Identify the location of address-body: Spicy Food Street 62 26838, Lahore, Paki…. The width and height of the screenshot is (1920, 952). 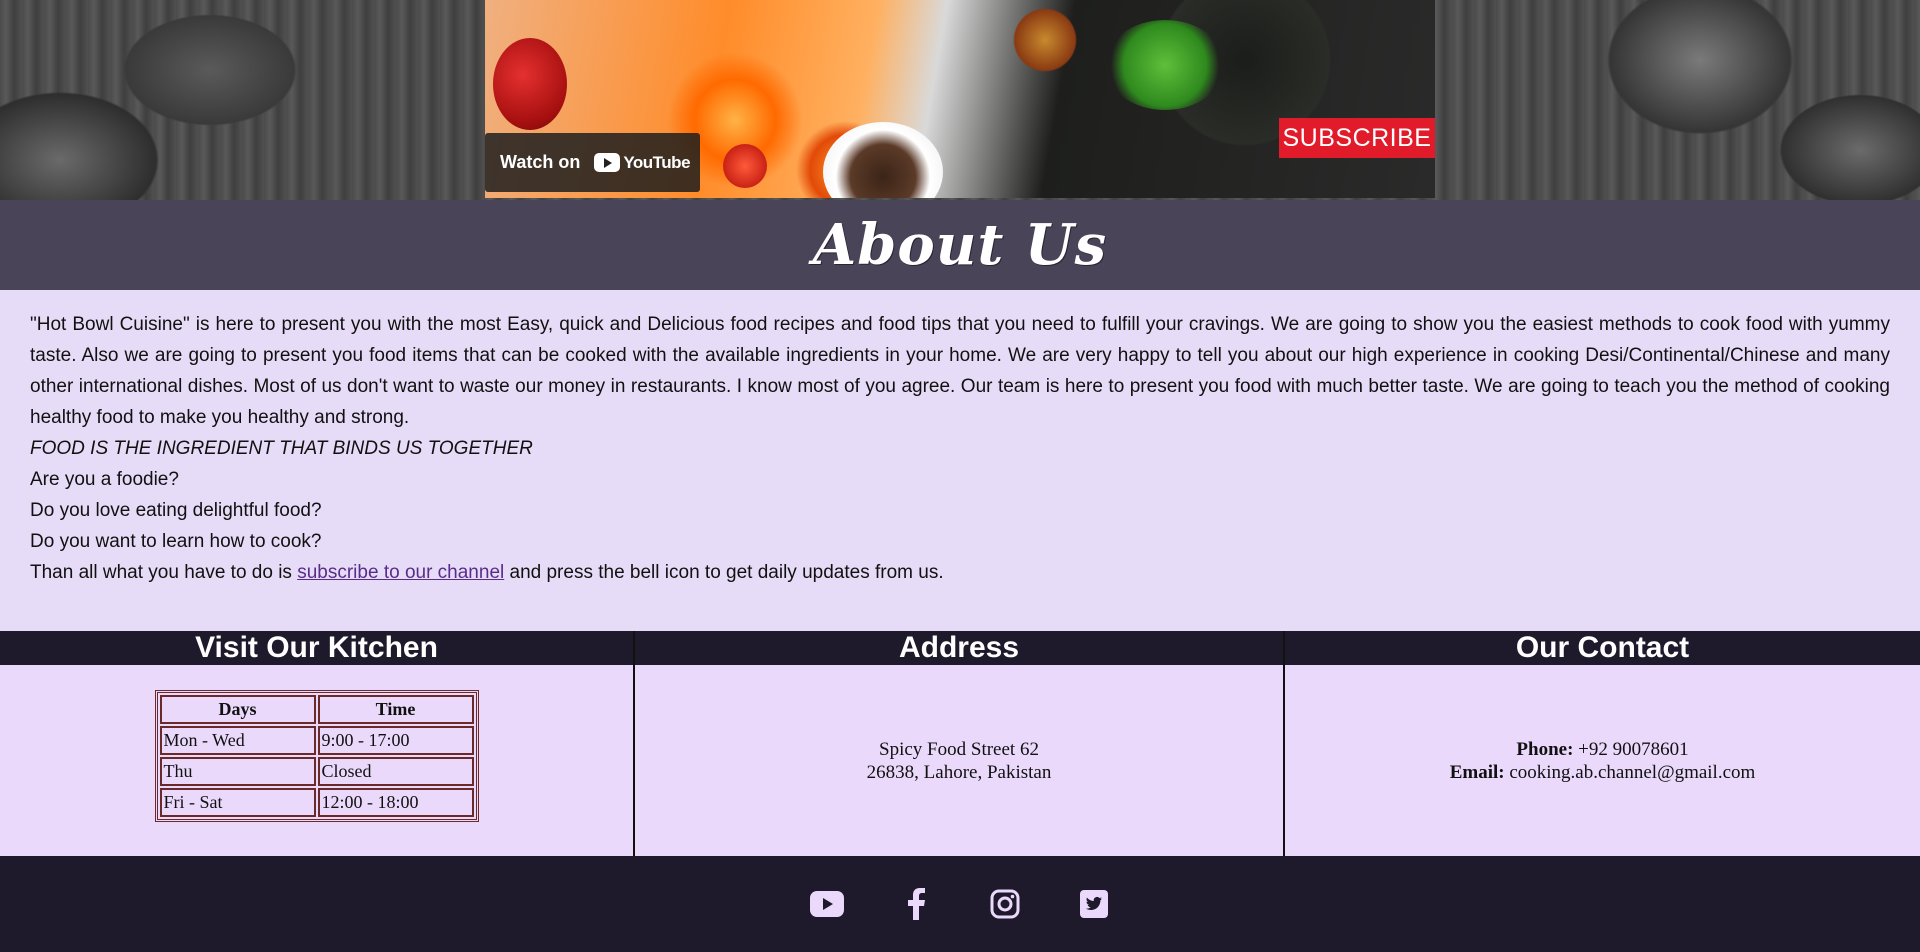
(959, 760).